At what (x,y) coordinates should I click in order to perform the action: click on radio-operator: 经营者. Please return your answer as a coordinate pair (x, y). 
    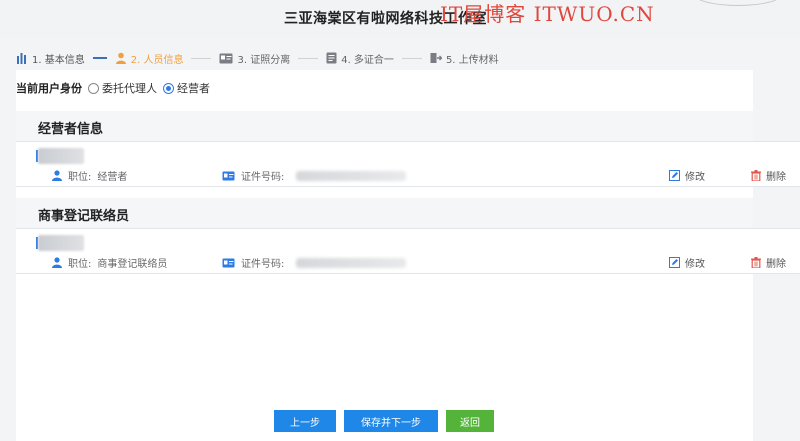
    Looking at the image, I should click on (186, 88).